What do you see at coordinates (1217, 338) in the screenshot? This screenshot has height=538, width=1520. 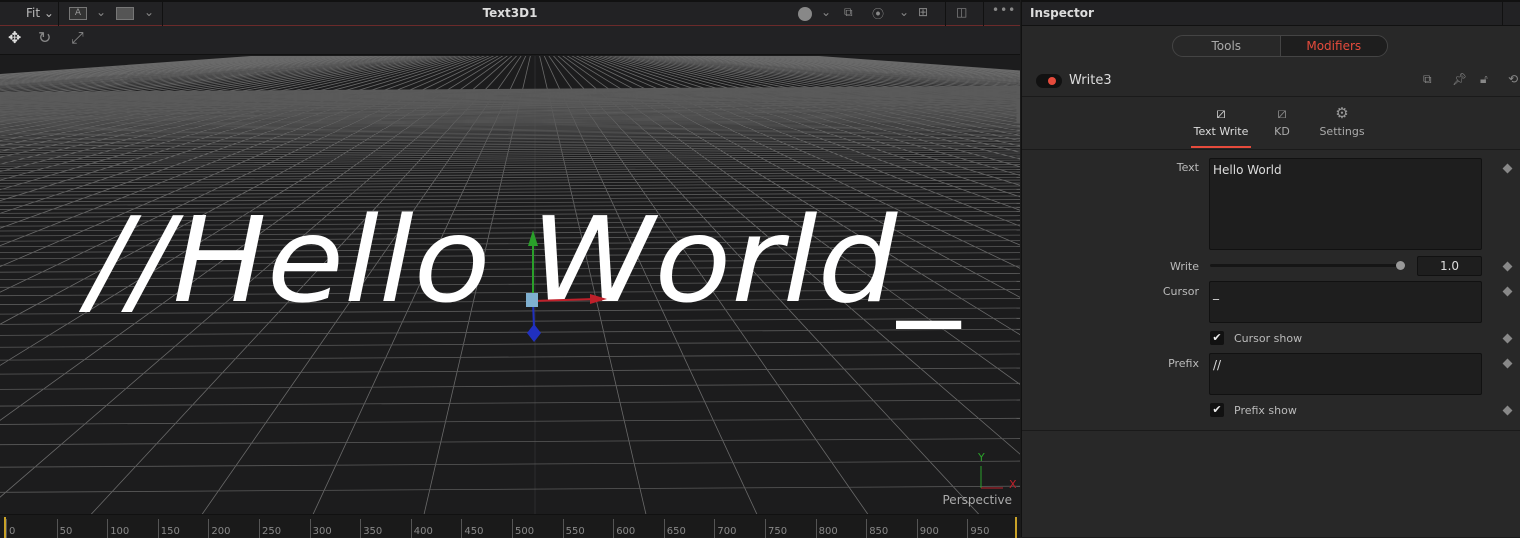 I see `cursor-show-checkbox: ✔` at bounding box center [1217, 338].